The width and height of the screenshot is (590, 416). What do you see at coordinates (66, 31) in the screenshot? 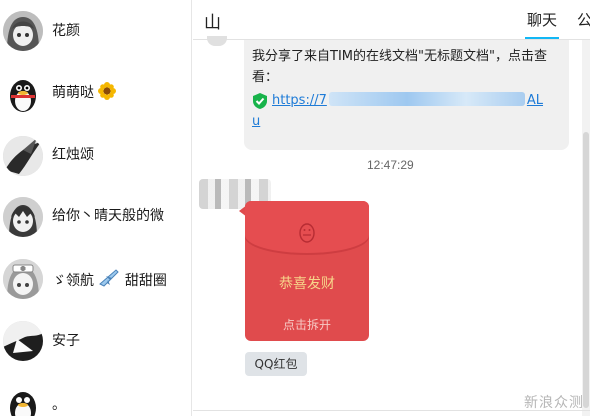
I see `contact-name: 花颜` at bounding box center [66, 31].